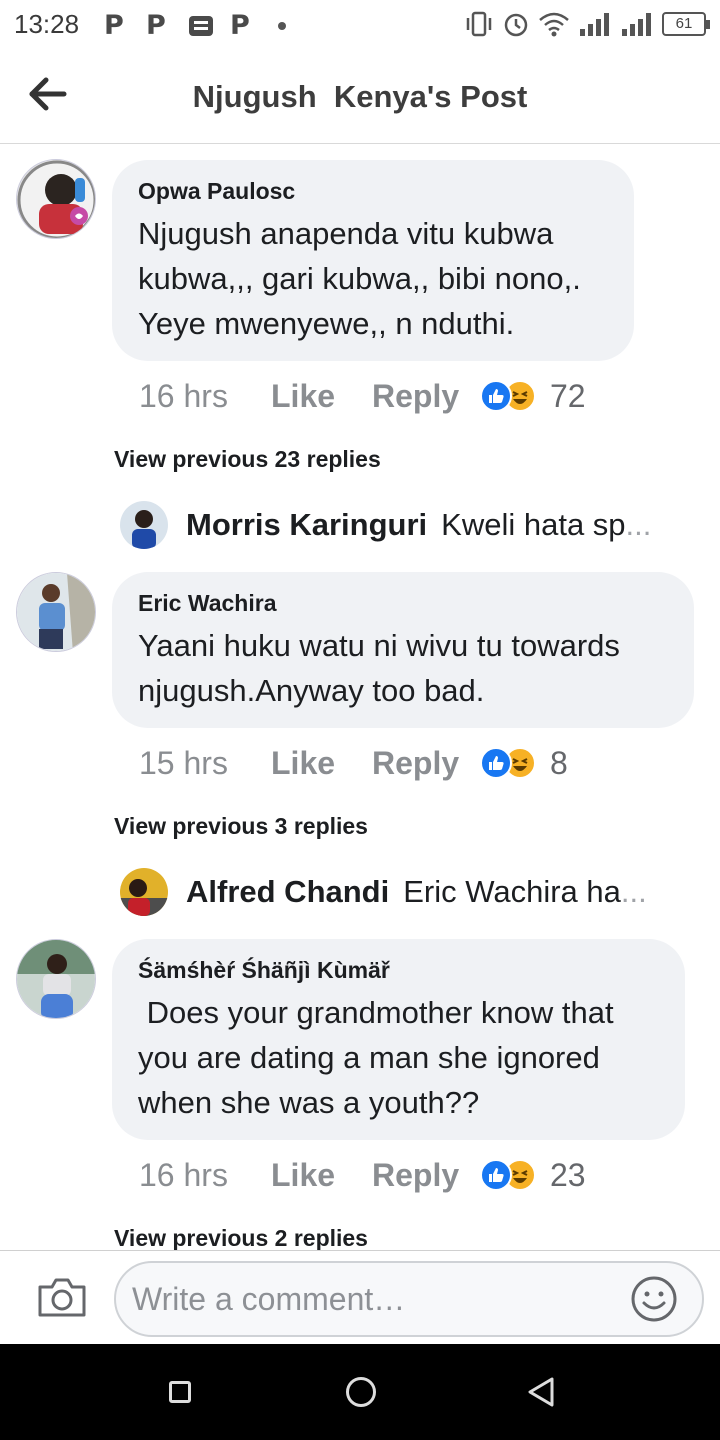 Image resolution: width=720 pixels, height=1440 pixels. What do you see at coordinates (282, 25) in the screenshot?
I see `more-notifications-dot` at bounding box center [282, 25].